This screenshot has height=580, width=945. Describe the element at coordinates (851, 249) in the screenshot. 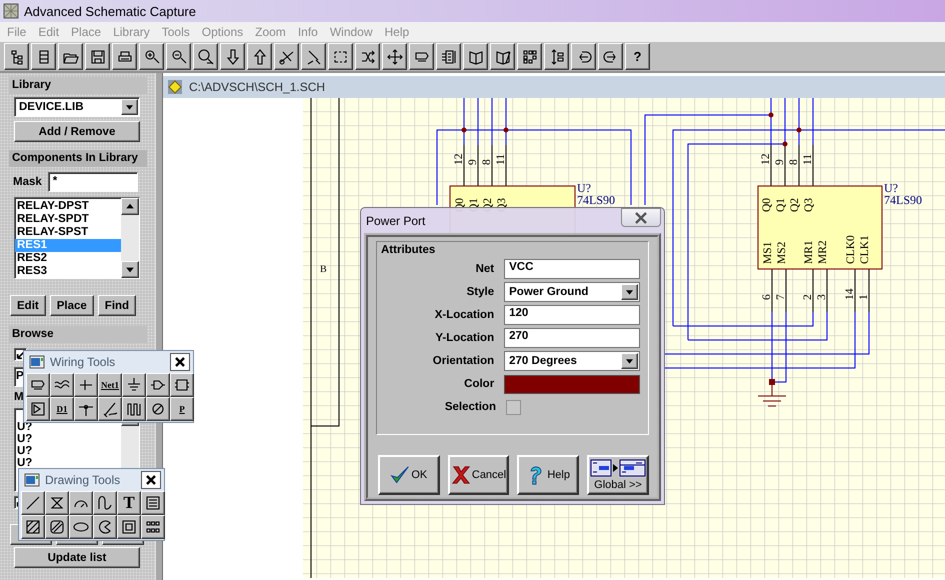

I see `pin-name: CLK0` at that location.